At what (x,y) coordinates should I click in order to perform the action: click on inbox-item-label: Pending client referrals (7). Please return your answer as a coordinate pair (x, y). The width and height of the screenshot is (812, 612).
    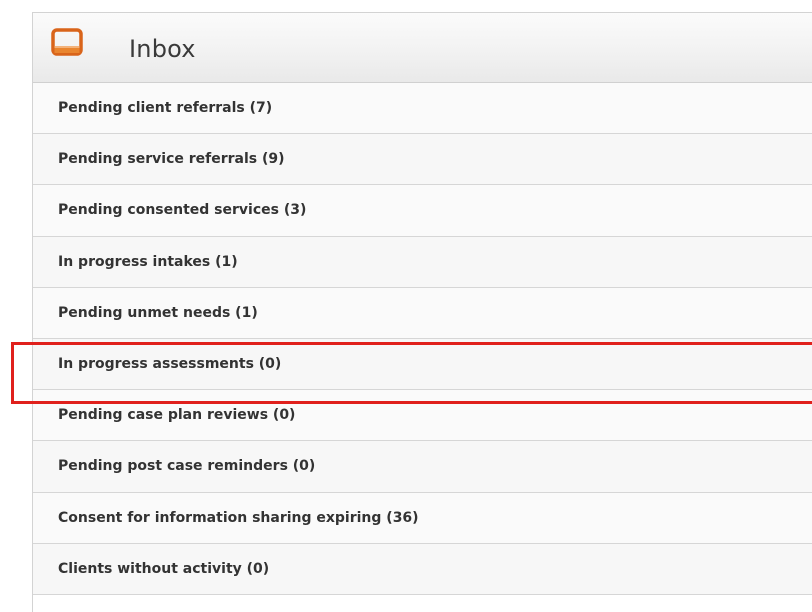
    Looking at the image, I should click on (165, 108).